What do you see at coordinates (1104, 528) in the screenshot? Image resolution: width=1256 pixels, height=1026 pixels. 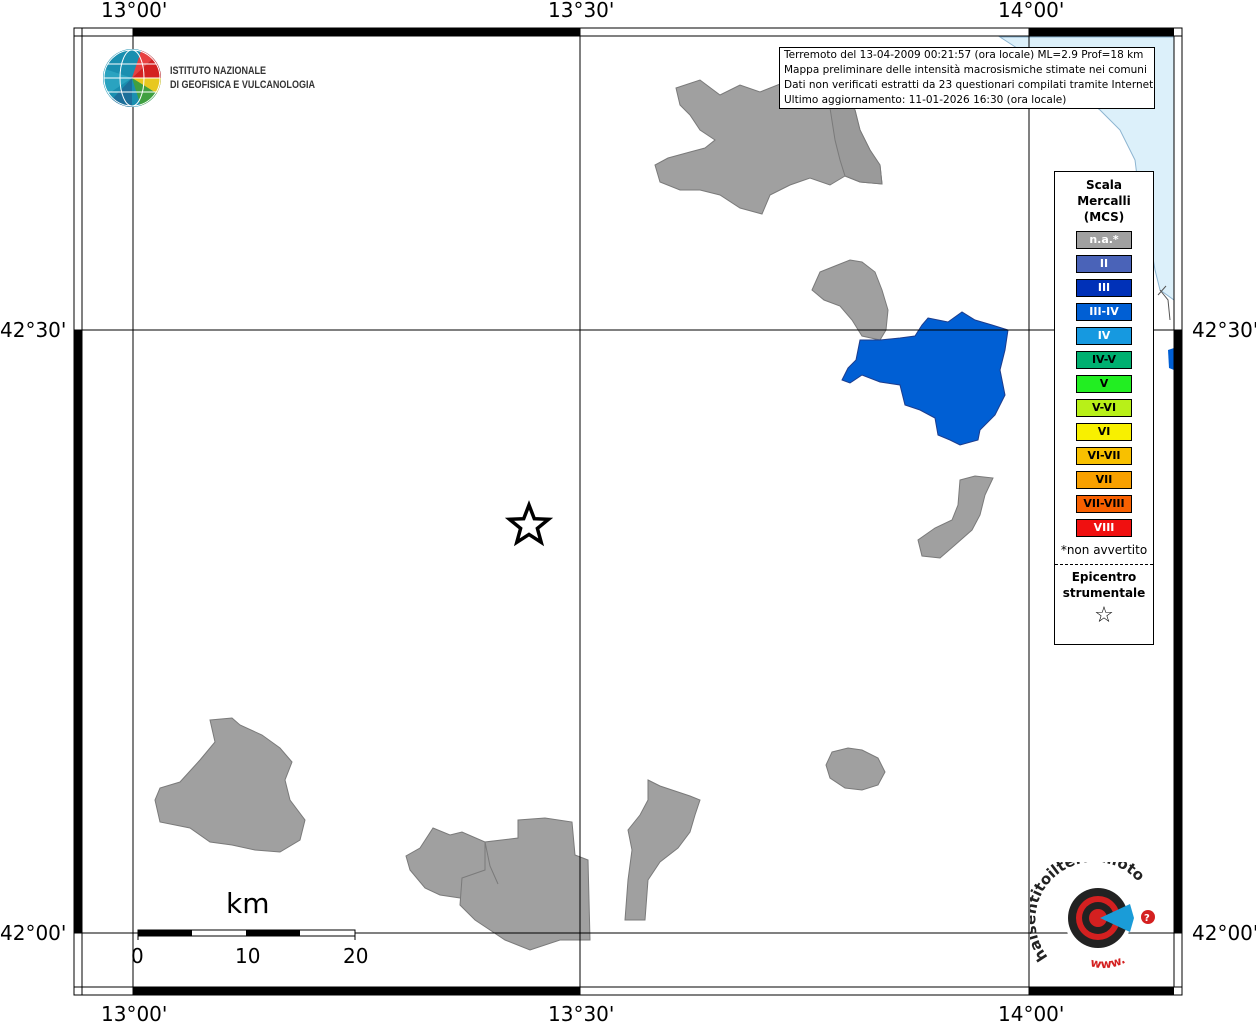 I see `legend-item: VIII` at bounding box center [1104, 528].